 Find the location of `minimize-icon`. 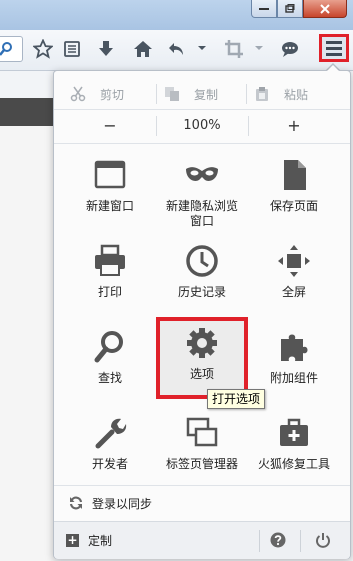

minimize-icon is located at coordinates (264, 8).